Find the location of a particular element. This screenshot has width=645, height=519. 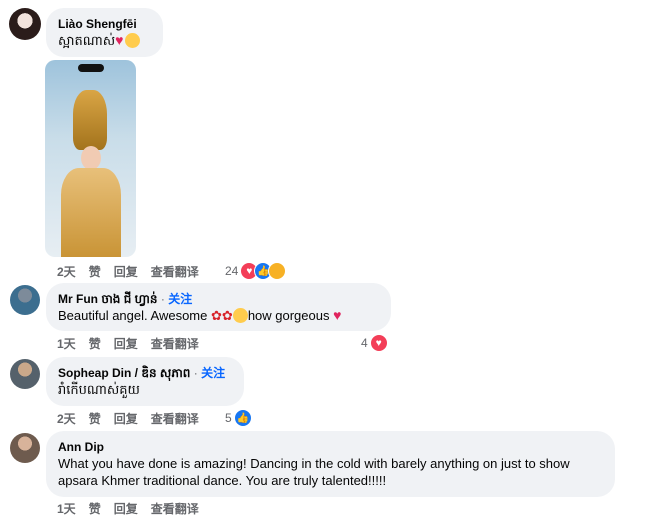

reaction-count: 24 is located at coordinates (232, 271).